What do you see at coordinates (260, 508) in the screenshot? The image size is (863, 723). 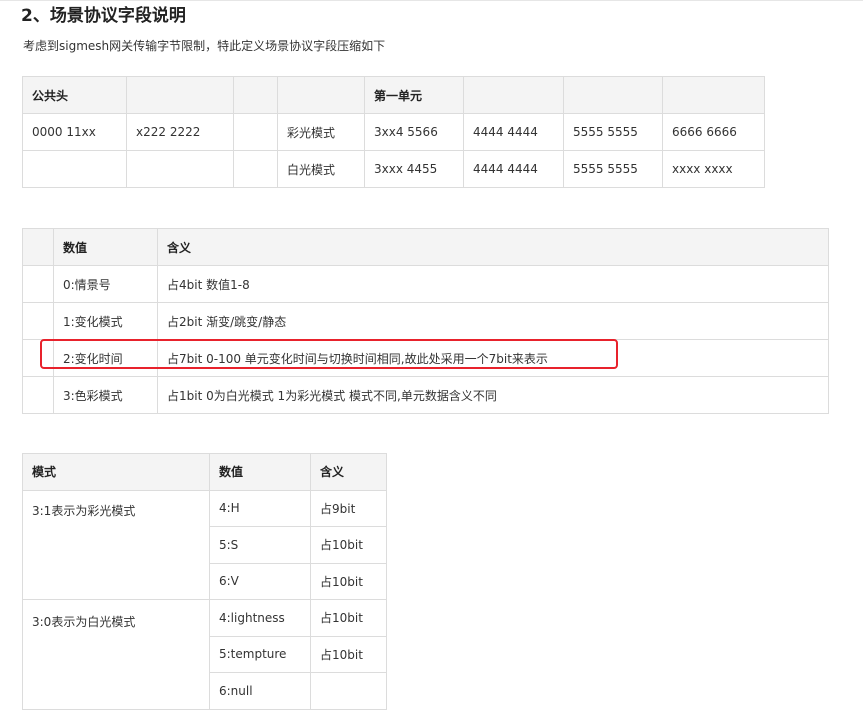 I see `table-cell: 4:H` at bounding box center [260, 508].